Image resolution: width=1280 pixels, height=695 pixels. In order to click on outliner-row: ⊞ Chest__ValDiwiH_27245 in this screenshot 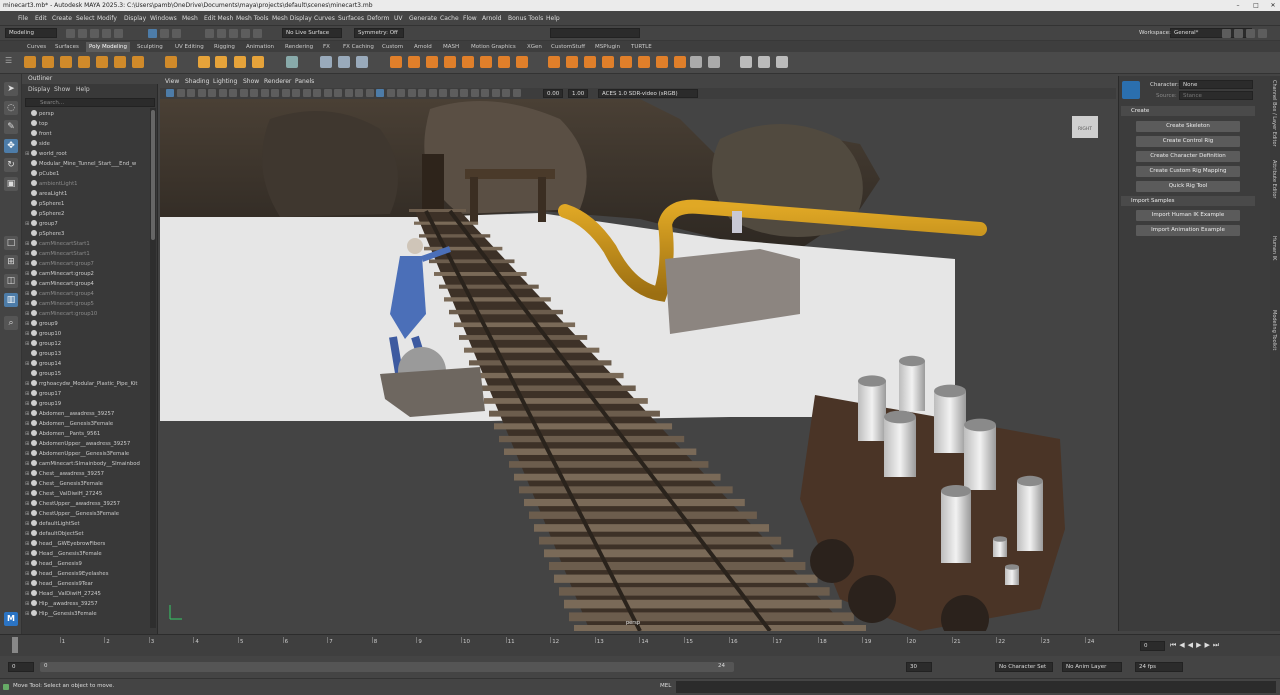, I will do `click(87, 494)`.